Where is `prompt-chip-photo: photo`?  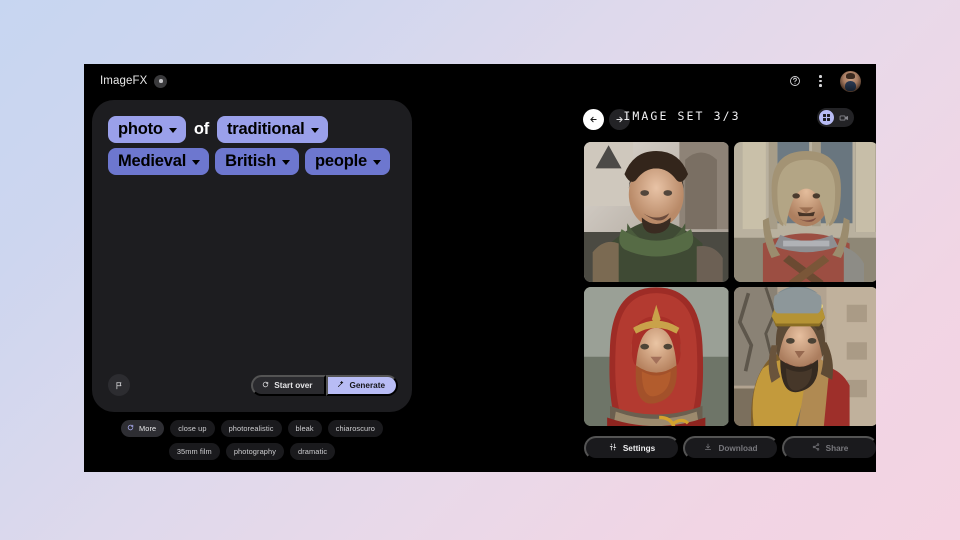
prompt-chip-photo: photo is located at coordinates (147, 129).